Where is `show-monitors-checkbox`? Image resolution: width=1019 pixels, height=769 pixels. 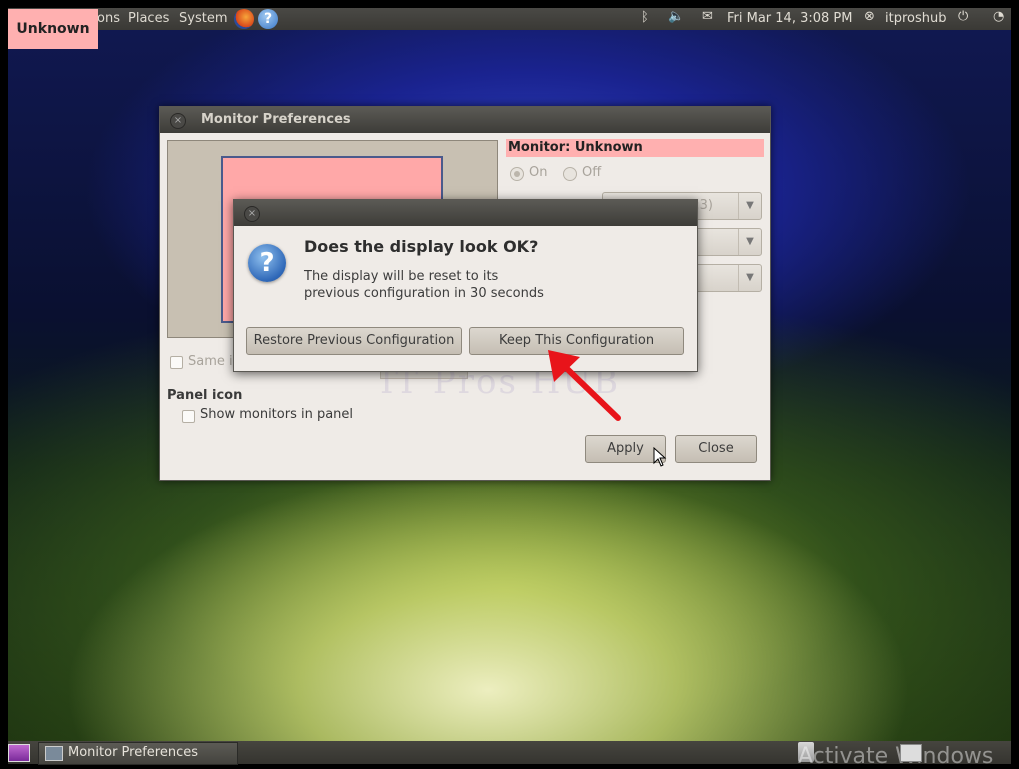 show-monitors-checkbox is located at coordinates (188, 416).